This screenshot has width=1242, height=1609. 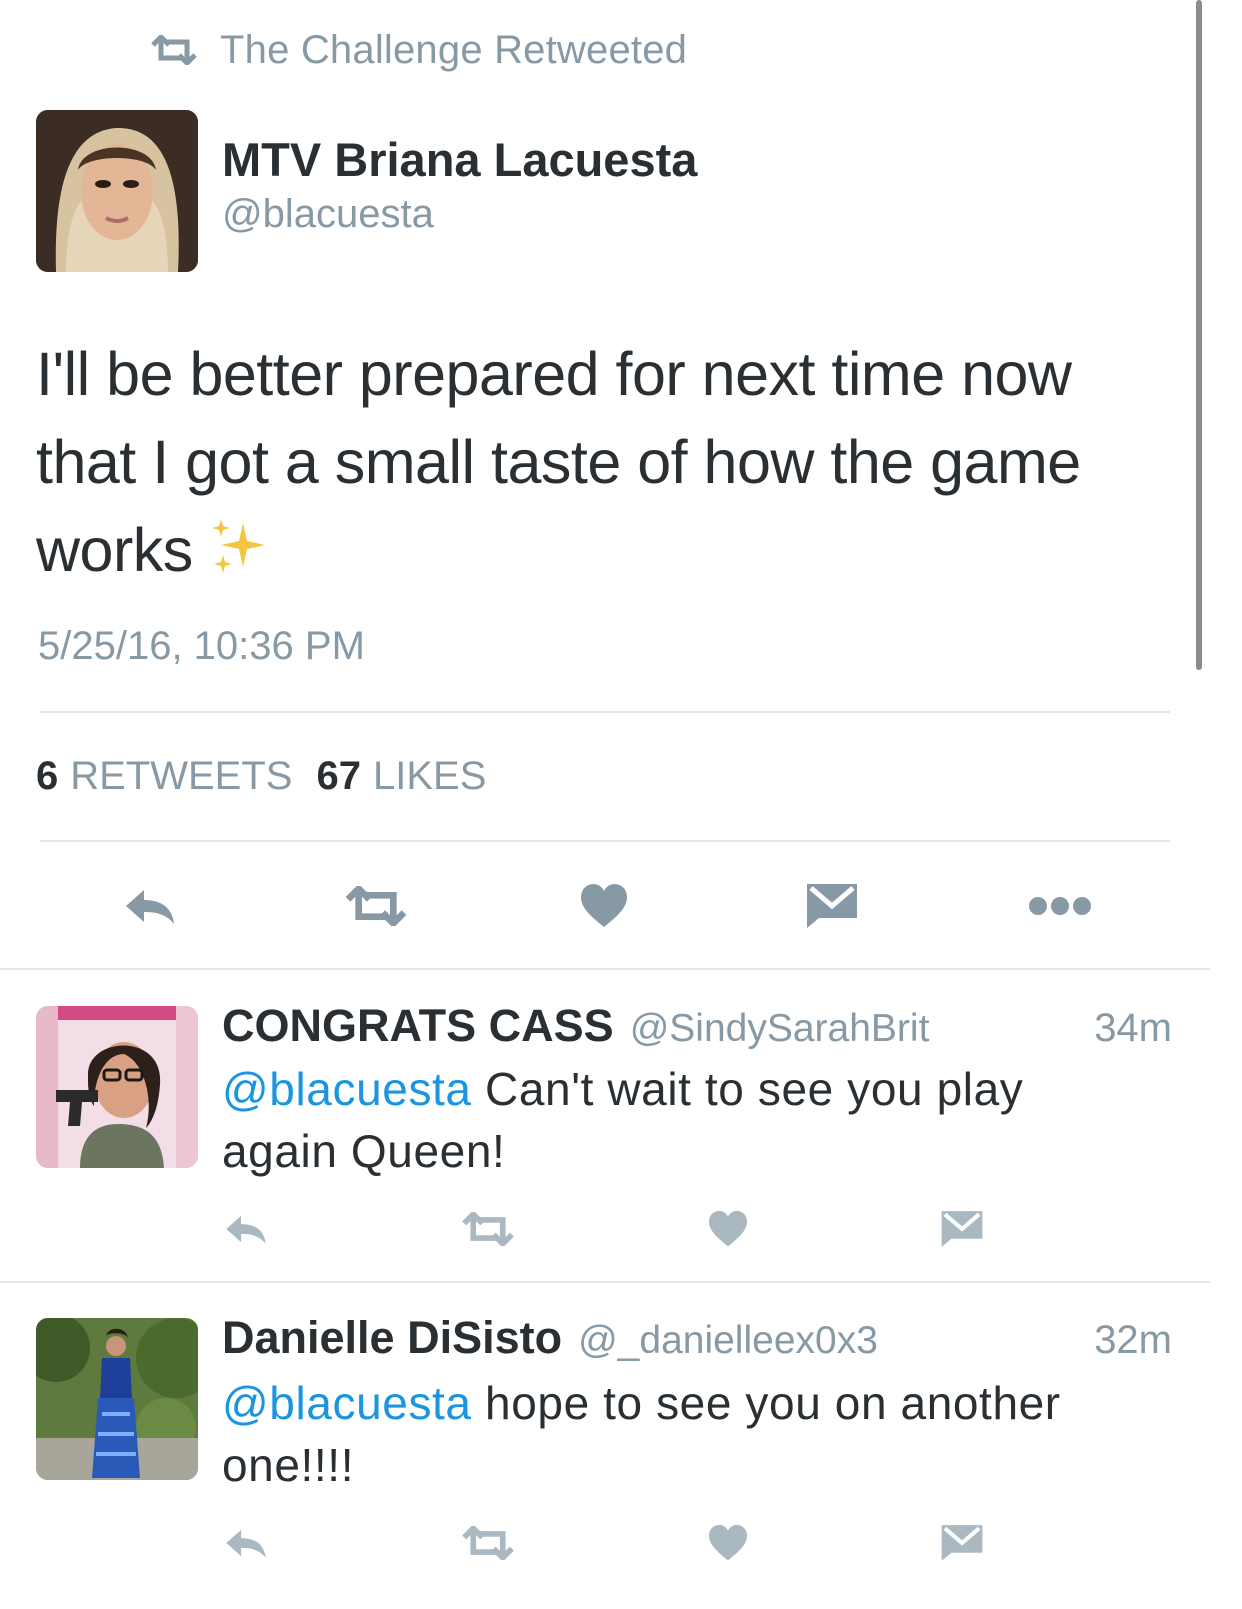 I want to click on tweet-stats: 6 RETWEETS 67 LIKES, so click(x=273, y=776).